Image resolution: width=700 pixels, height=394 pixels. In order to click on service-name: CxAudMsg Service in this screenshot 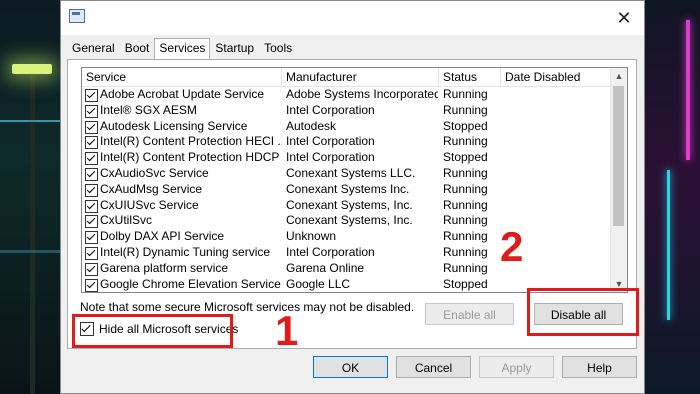, I will do `click(151, 188)`.